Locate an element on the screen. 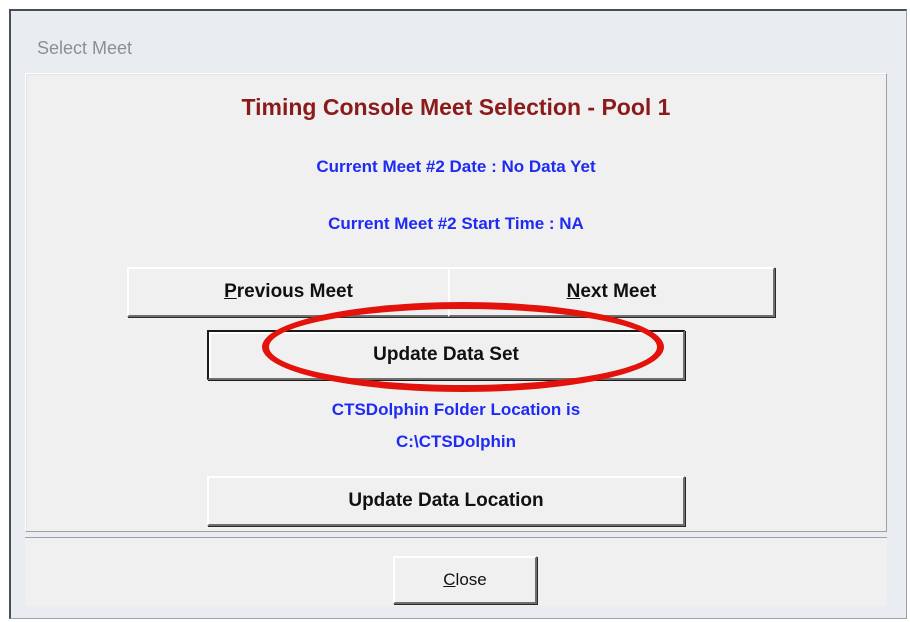 This screenshot has width=910, height=622. previous-meet-label: revious Meet is located at coordinates (294, 291).